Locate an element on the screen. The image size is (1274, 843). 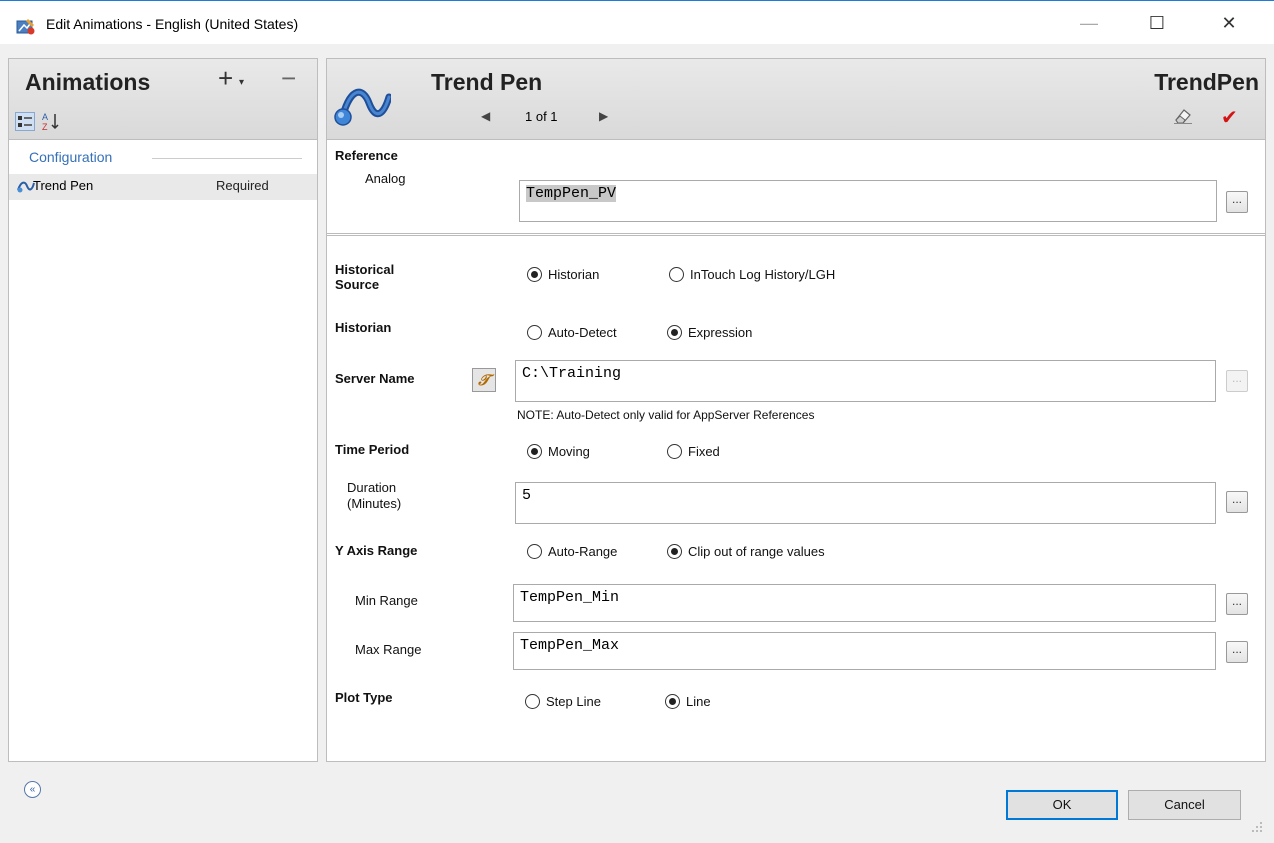
close-button: ✕ is located at coordinates (1229, 23).